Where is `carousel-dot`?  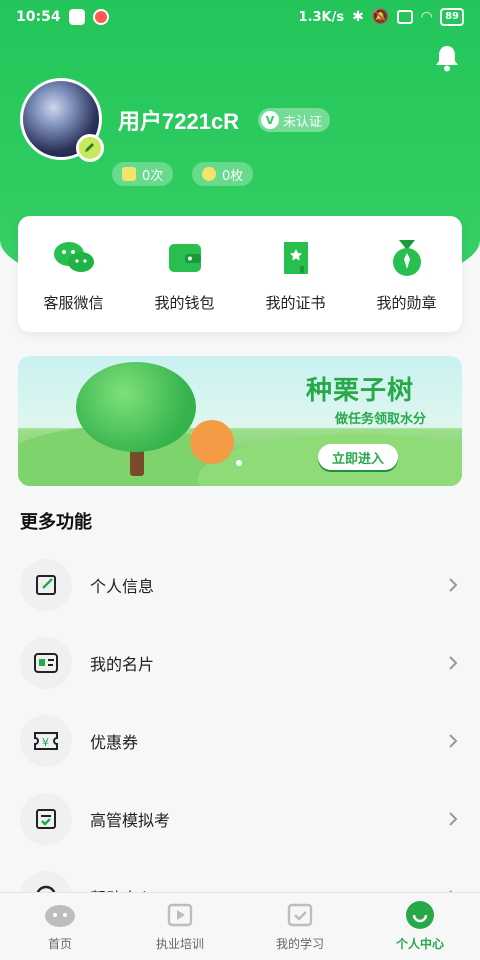
carousel-dot is located at coordinates (239, 463).